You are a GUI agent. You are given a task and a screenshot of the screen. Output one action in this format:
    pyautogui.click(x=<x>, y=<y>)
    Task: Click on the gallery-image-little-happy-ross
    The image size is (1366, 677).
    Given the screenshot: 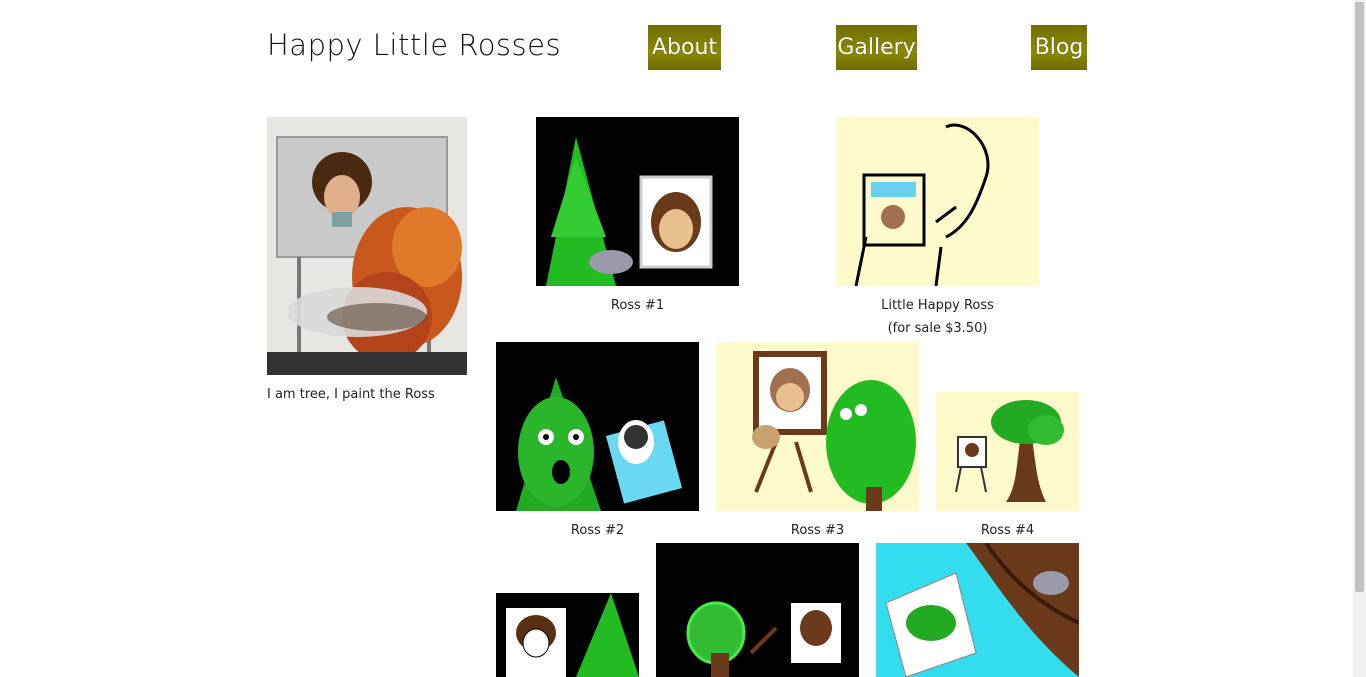 What is the action you would take?
    pyautogui.click(x=937, y=201)
    